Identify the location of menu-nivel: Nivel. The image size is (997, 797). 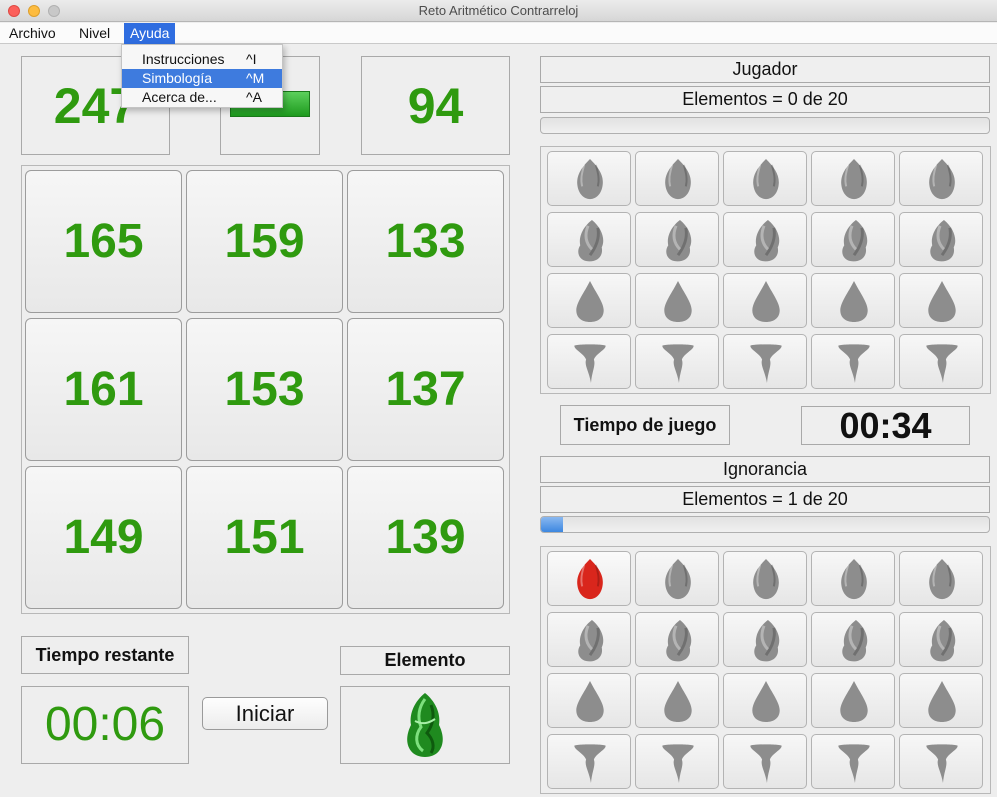
(94, 33).